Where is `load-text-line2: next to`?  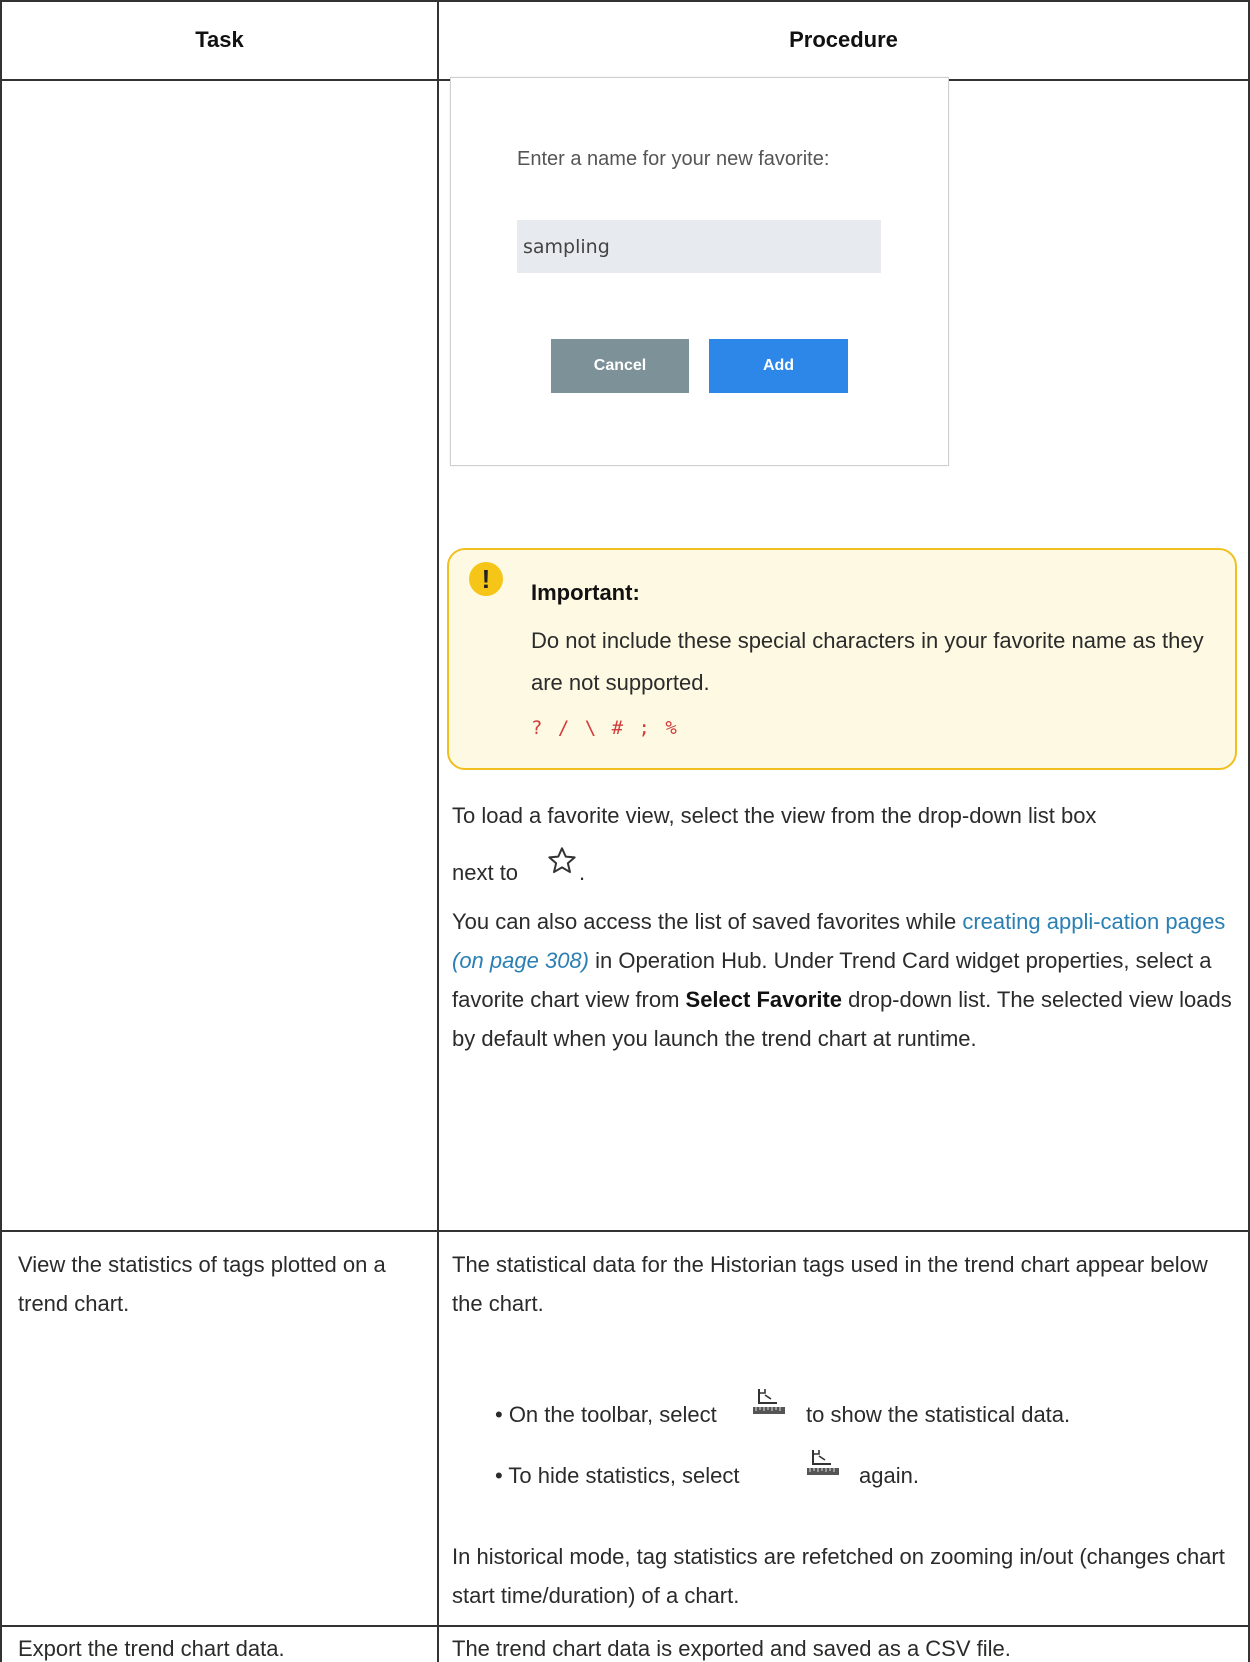
load-text-line2: next to is located at coordinates (485, 872).